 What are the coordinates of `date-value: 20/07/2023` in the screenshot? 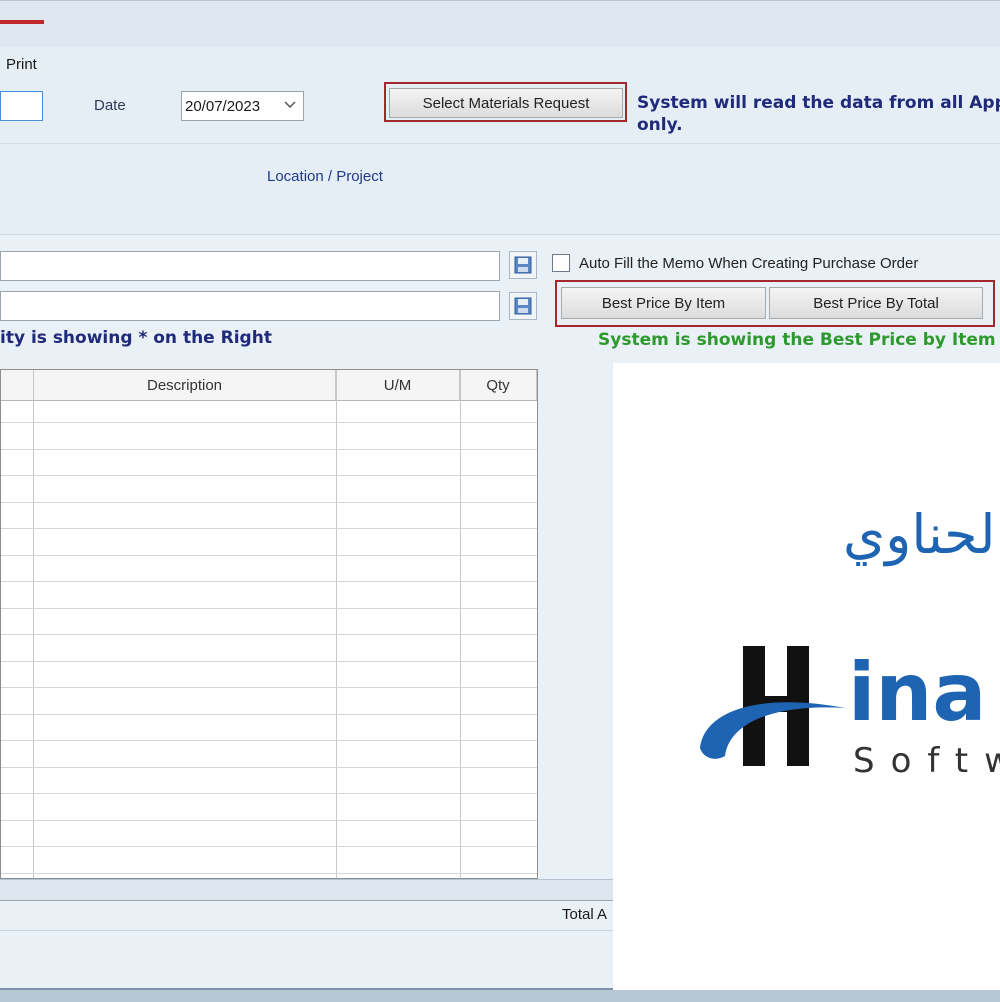 It's located at (223, 106).